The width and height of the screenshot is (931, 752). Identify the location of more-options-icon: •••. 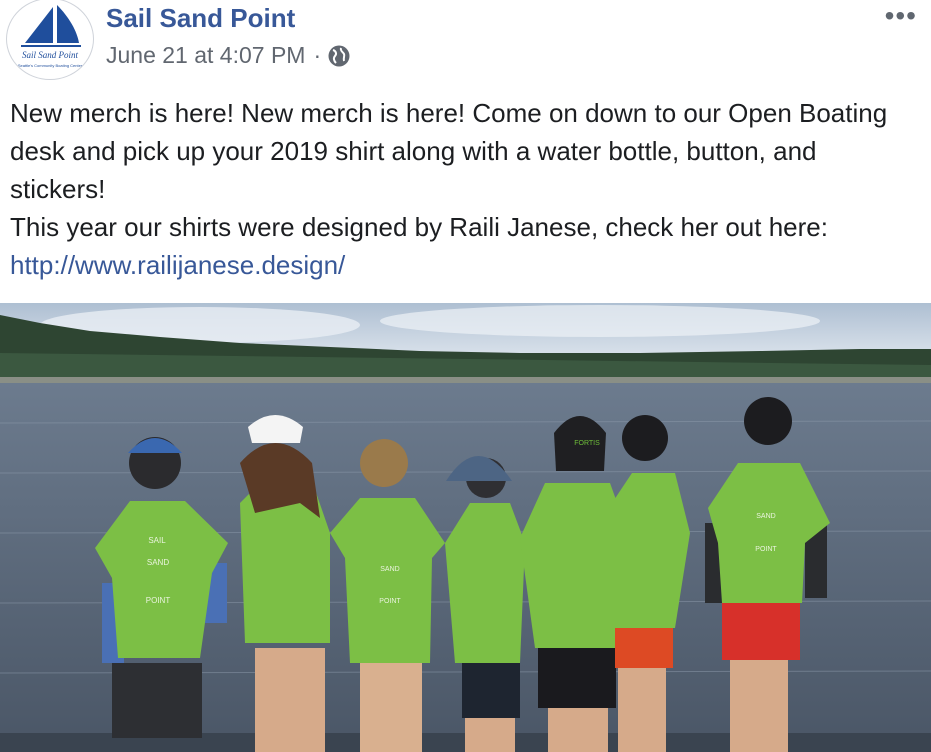
(901, 16).